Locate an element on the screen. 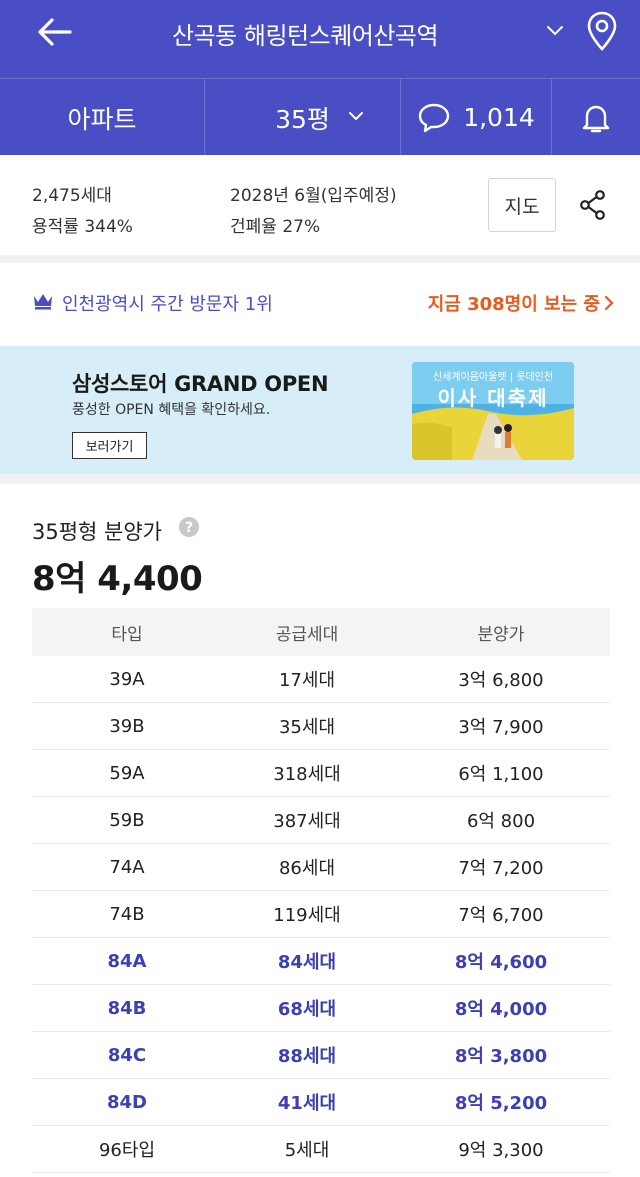  tab-notification is located at coordinates (596, 117).